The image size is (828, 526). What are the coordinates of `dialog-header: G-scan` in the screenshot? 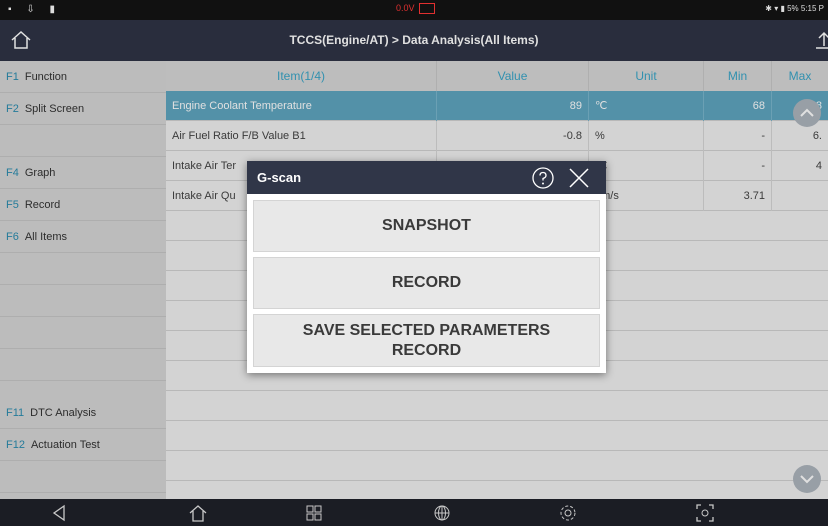 It's located at (426, 177).